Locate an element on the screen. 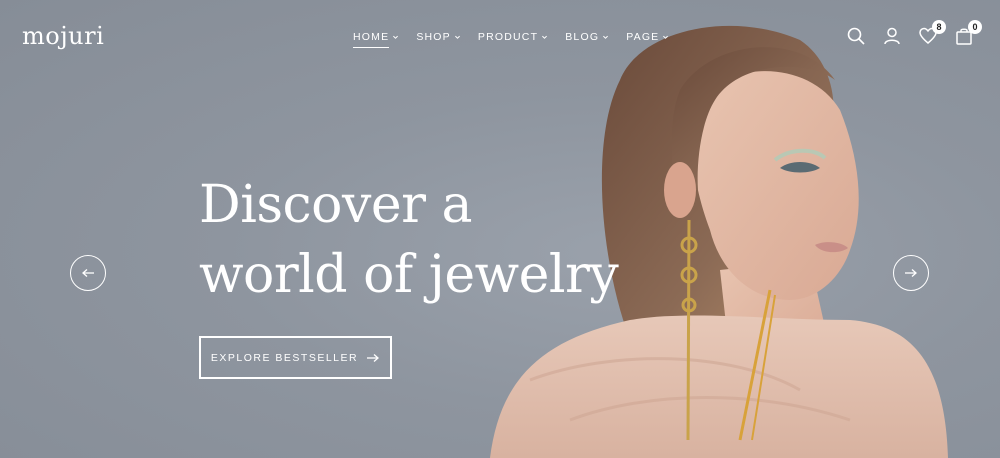 This screenshot has width=1000, height=458. cart-count-badge: 0 is located at coordinates (975, 27).